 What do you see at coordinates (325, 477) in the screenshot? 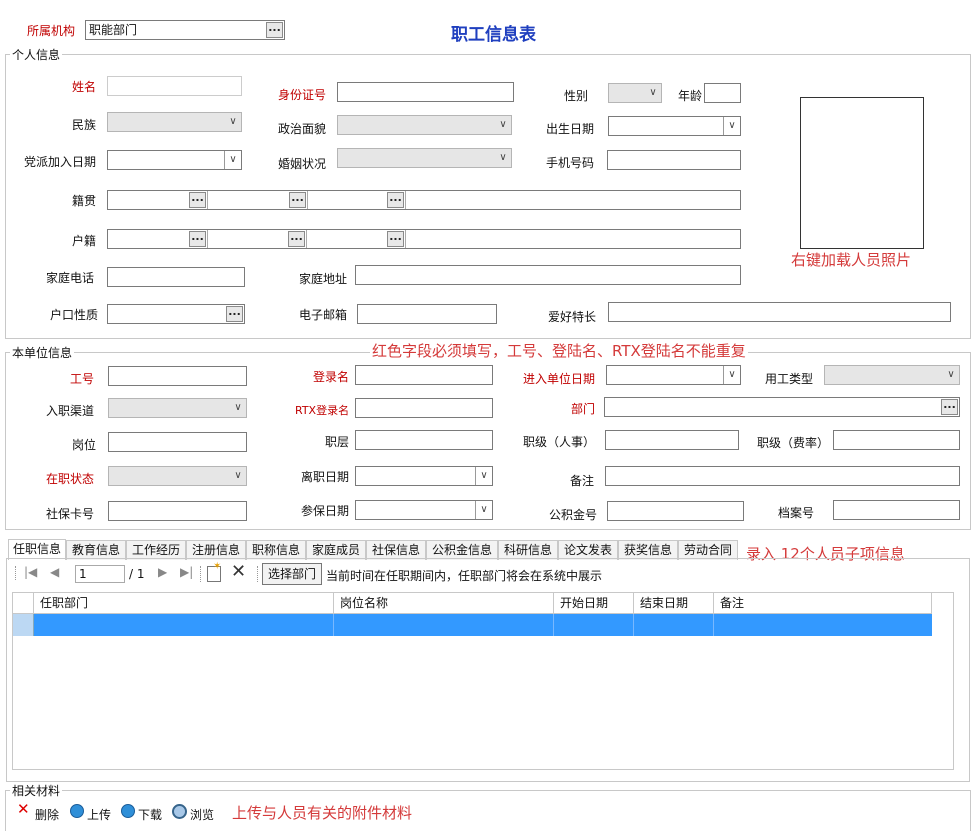
I see `leave-date-label: 离职日期` at bounding box center [325, 477].